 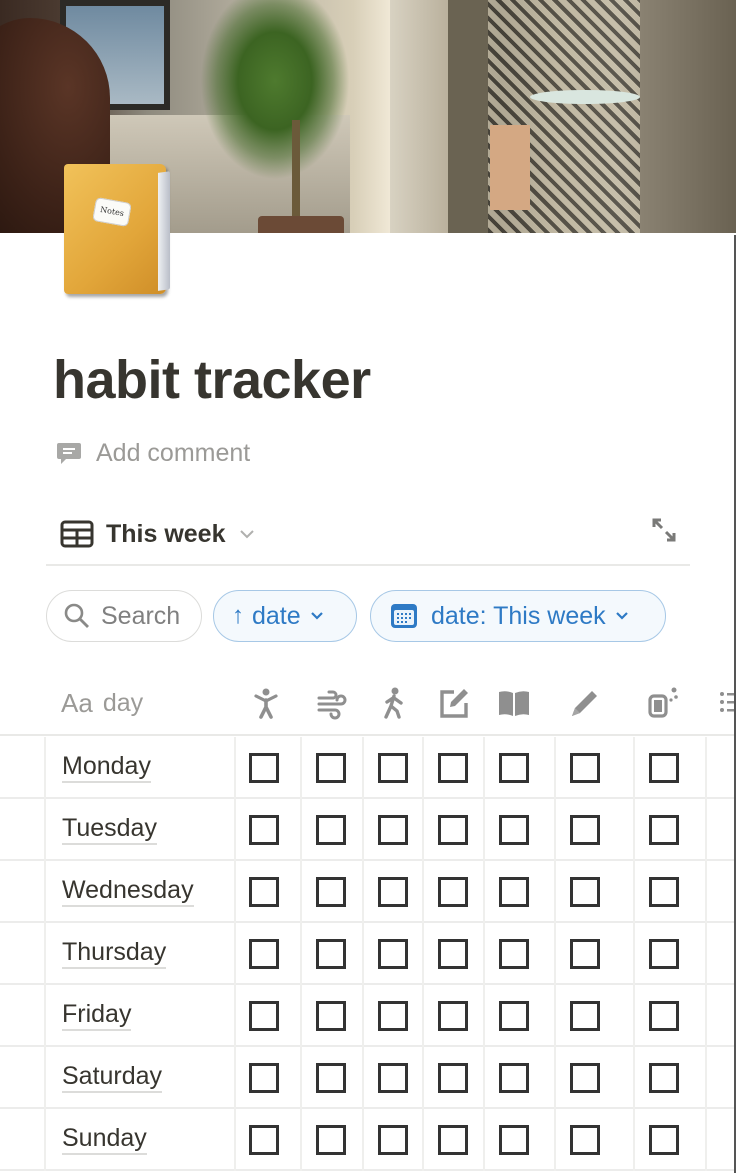 What do you see at coordinates (109, 829) in the screenshot?
I see `day-name: Tuesday` at bounding box center [109, 829].